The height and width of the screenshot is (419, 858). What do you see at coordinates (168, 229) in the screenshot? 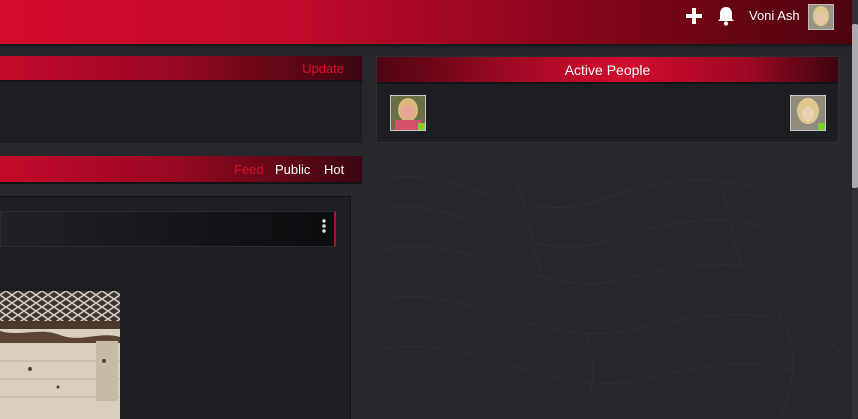
I see `post-header-bar` at bounding box center [168, 229].